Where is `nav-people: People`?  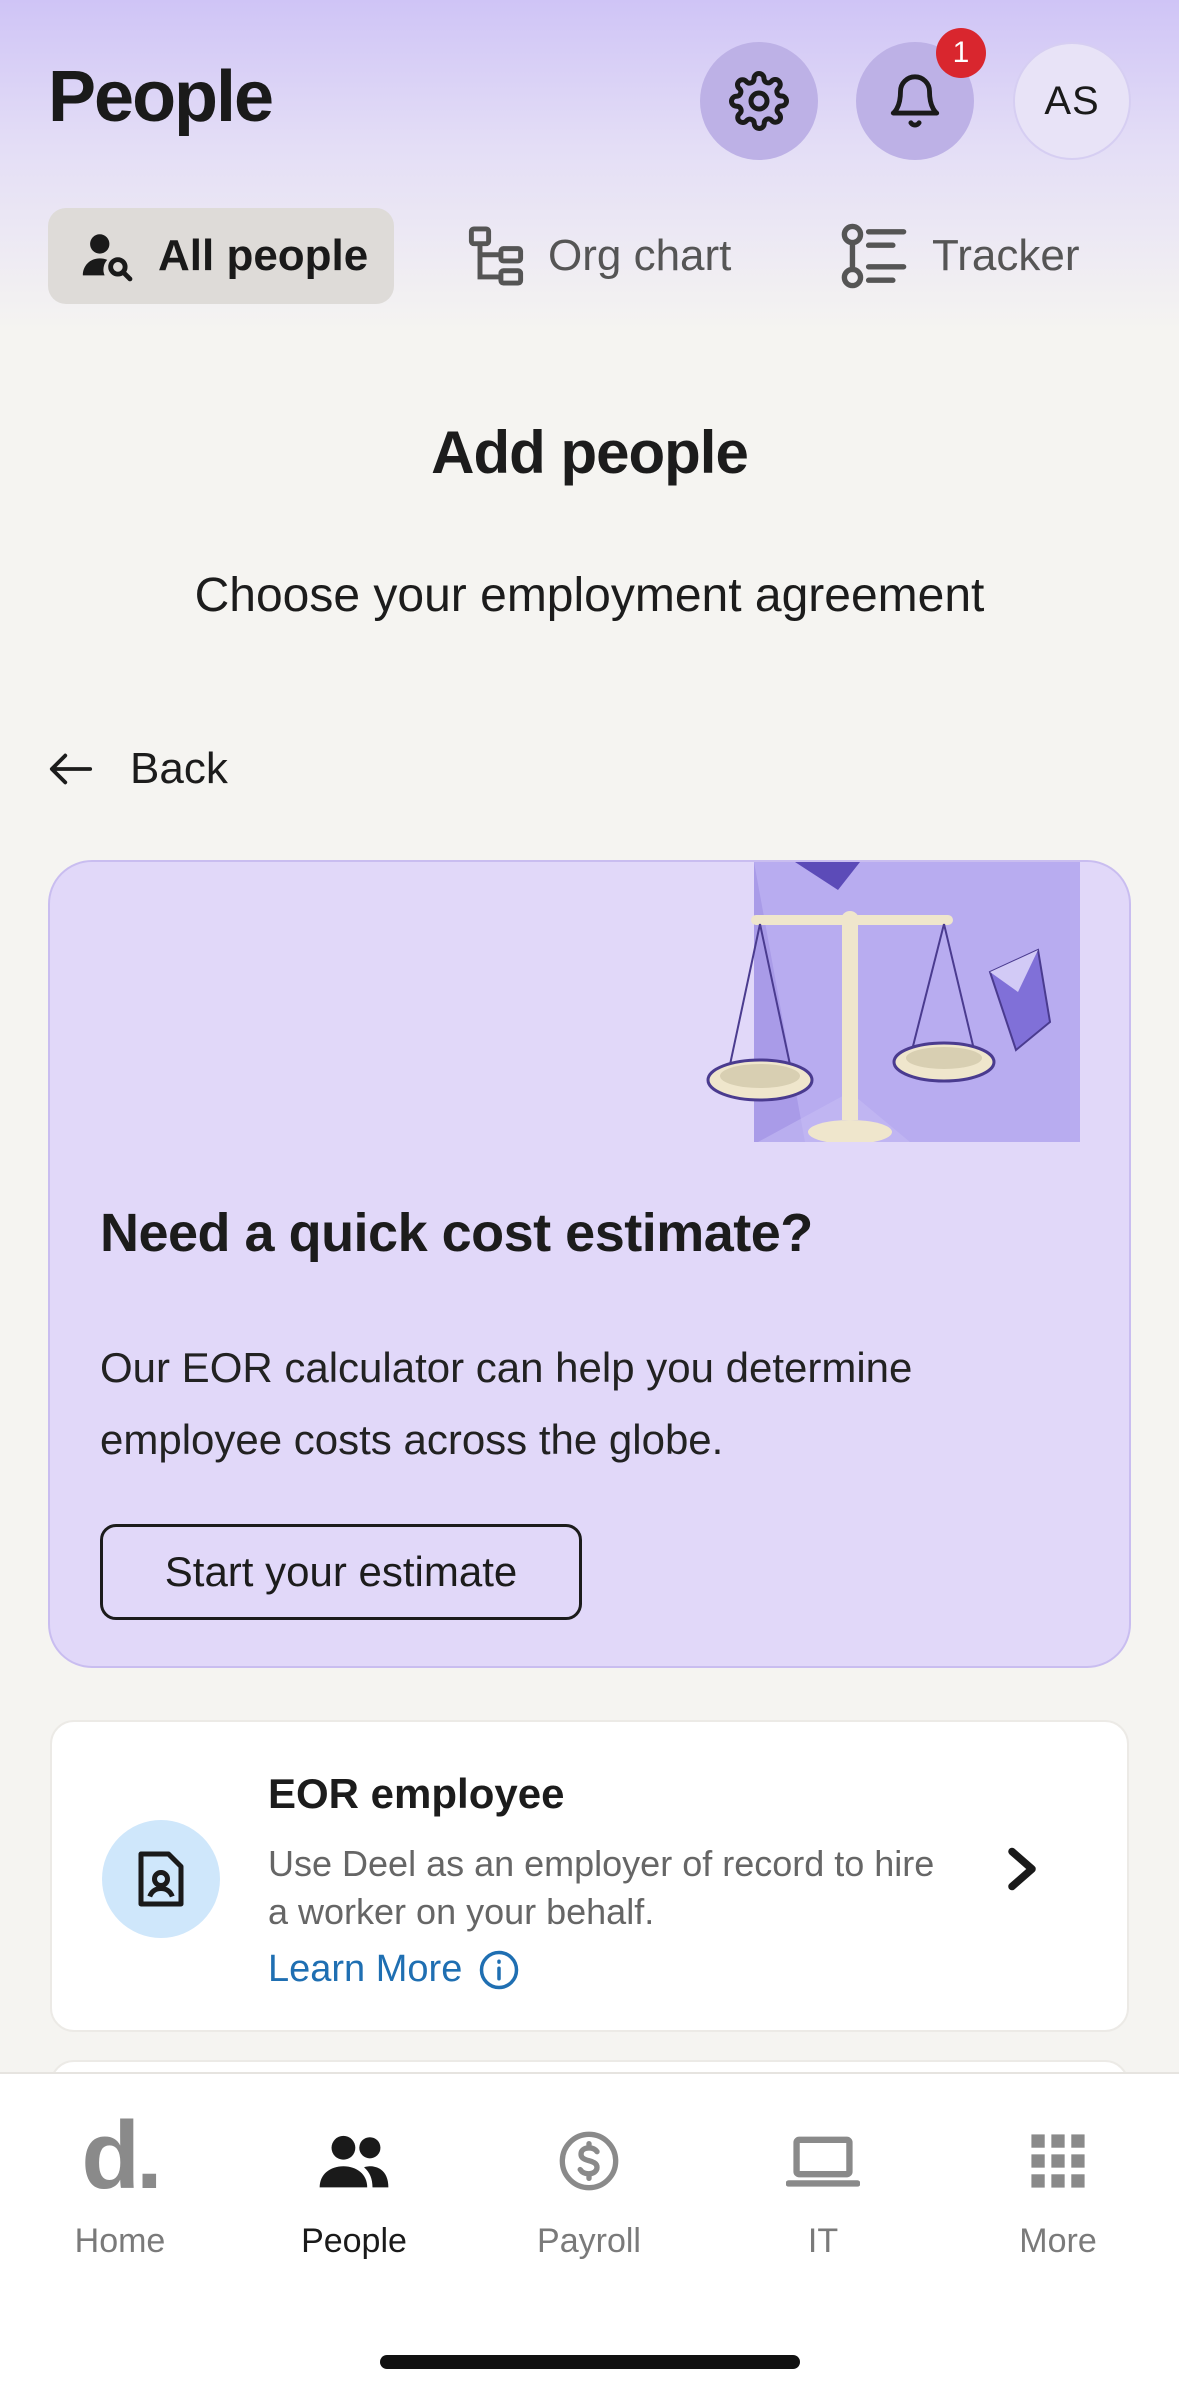
nav-people: People is located at coordinates (354, 2189).